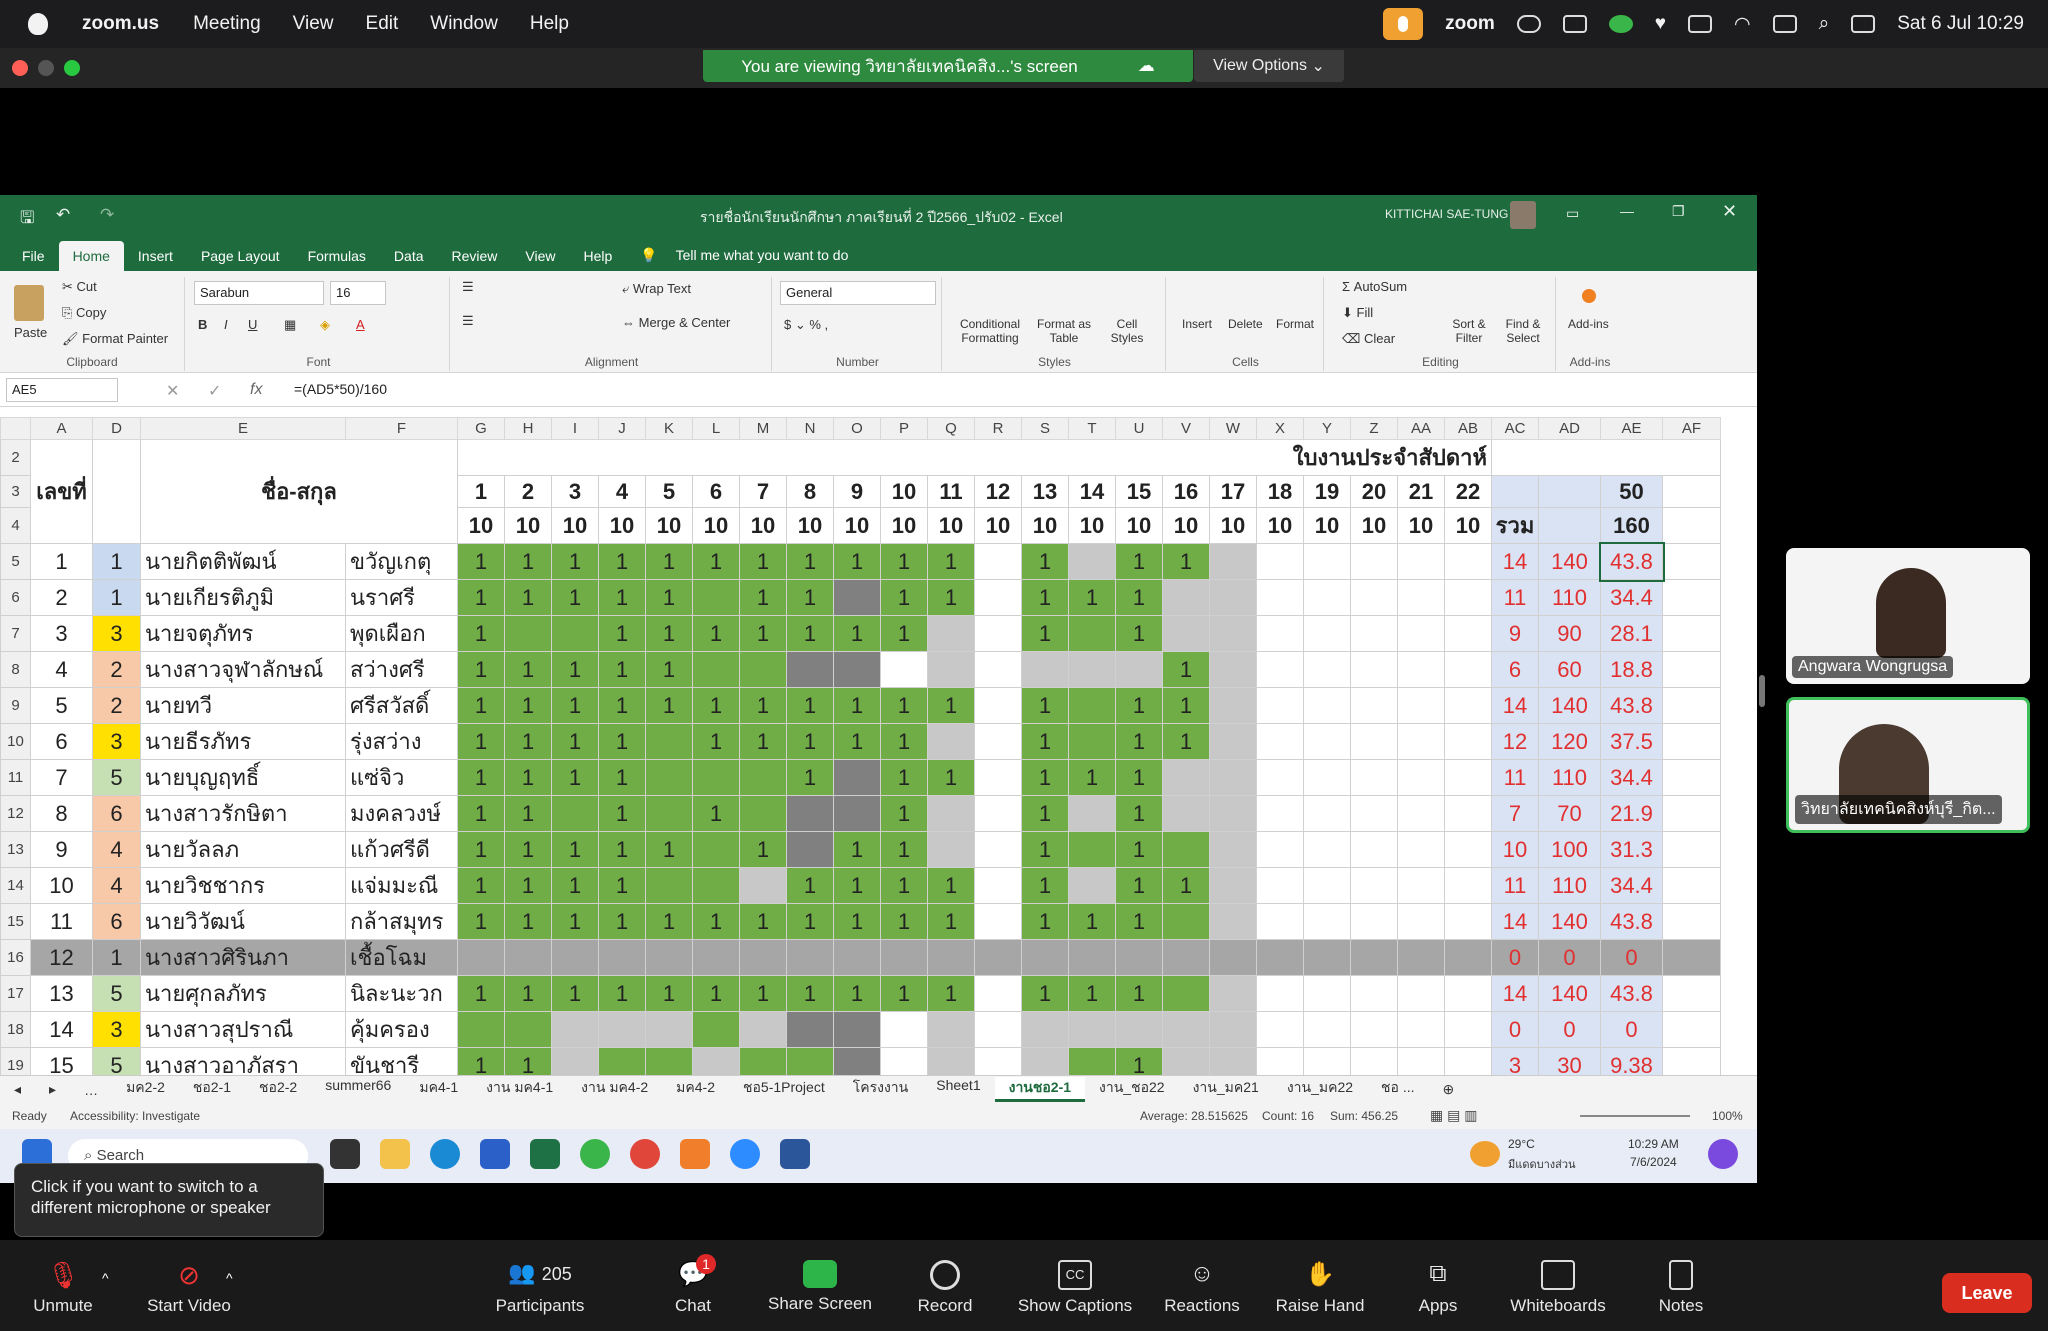 This screenshot has height=1331, width=2048. I want to click on total-score: 11, so click(1515, 597).